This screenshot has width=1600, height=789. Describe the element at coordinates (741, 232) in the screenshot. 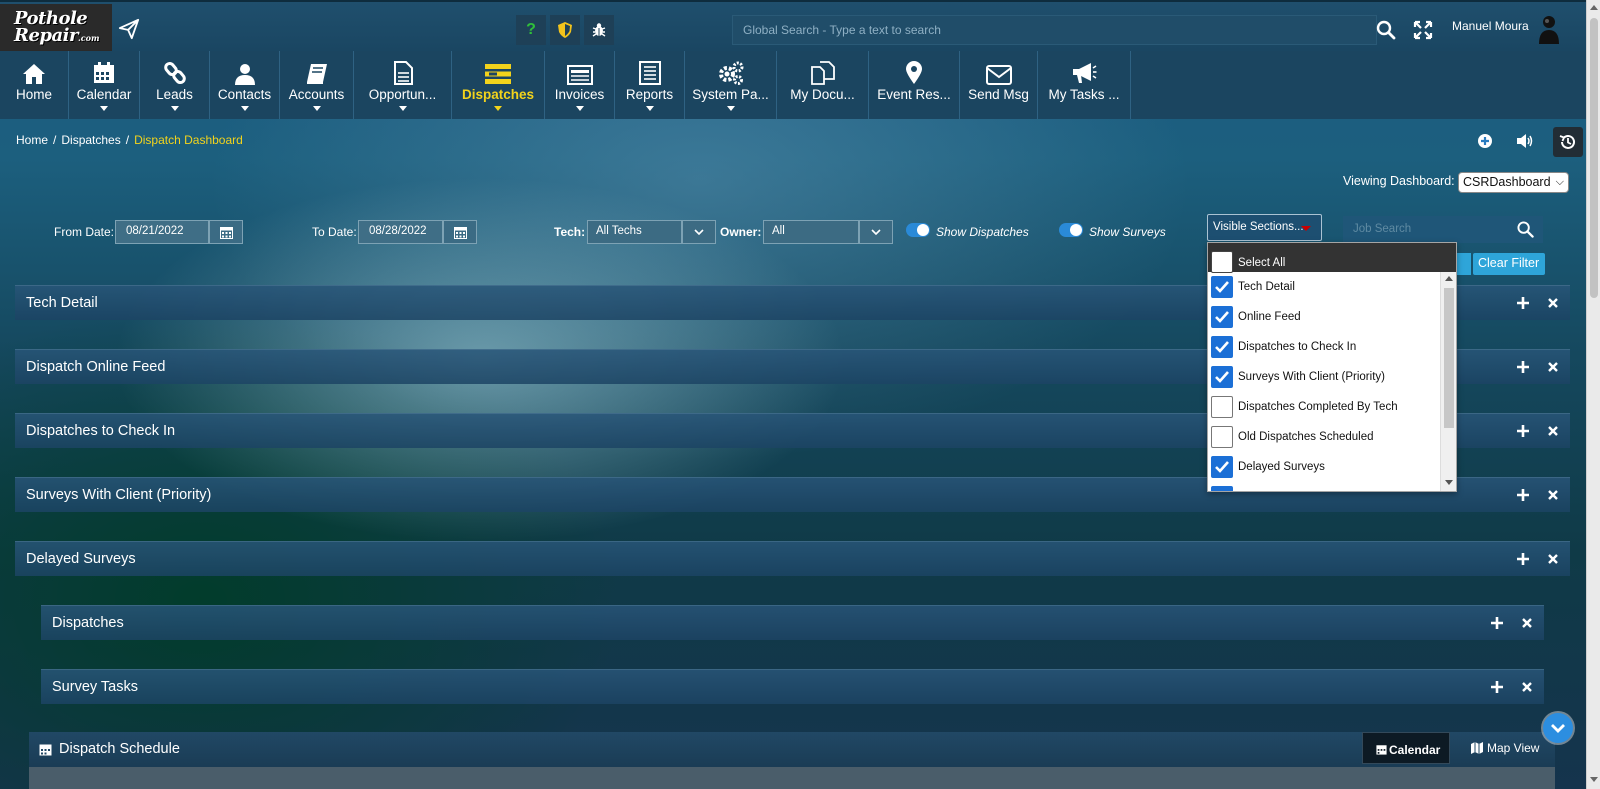

I see `owner-label: Owner:` at that location.